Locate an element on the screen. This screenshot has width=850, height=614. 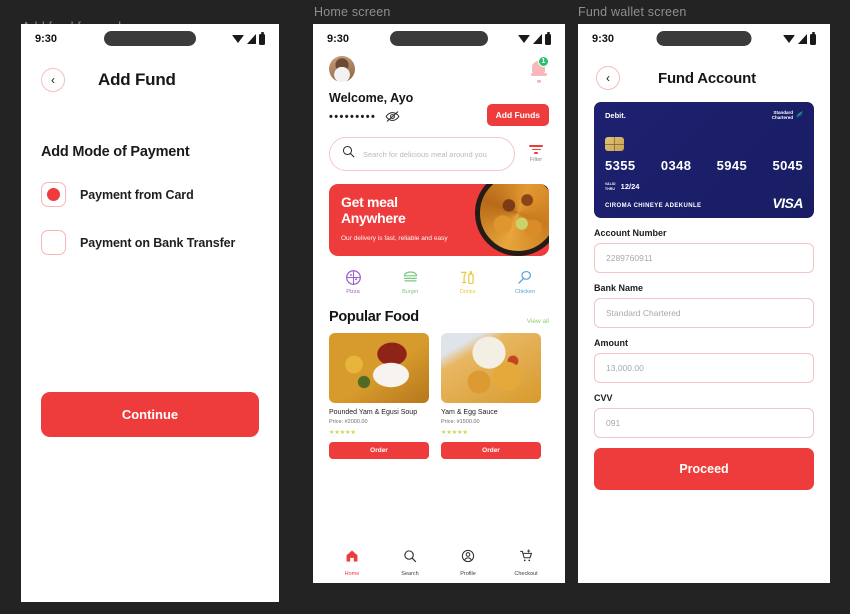
search-input: Search for delicious meal around you is located at coordinates (422, 154).